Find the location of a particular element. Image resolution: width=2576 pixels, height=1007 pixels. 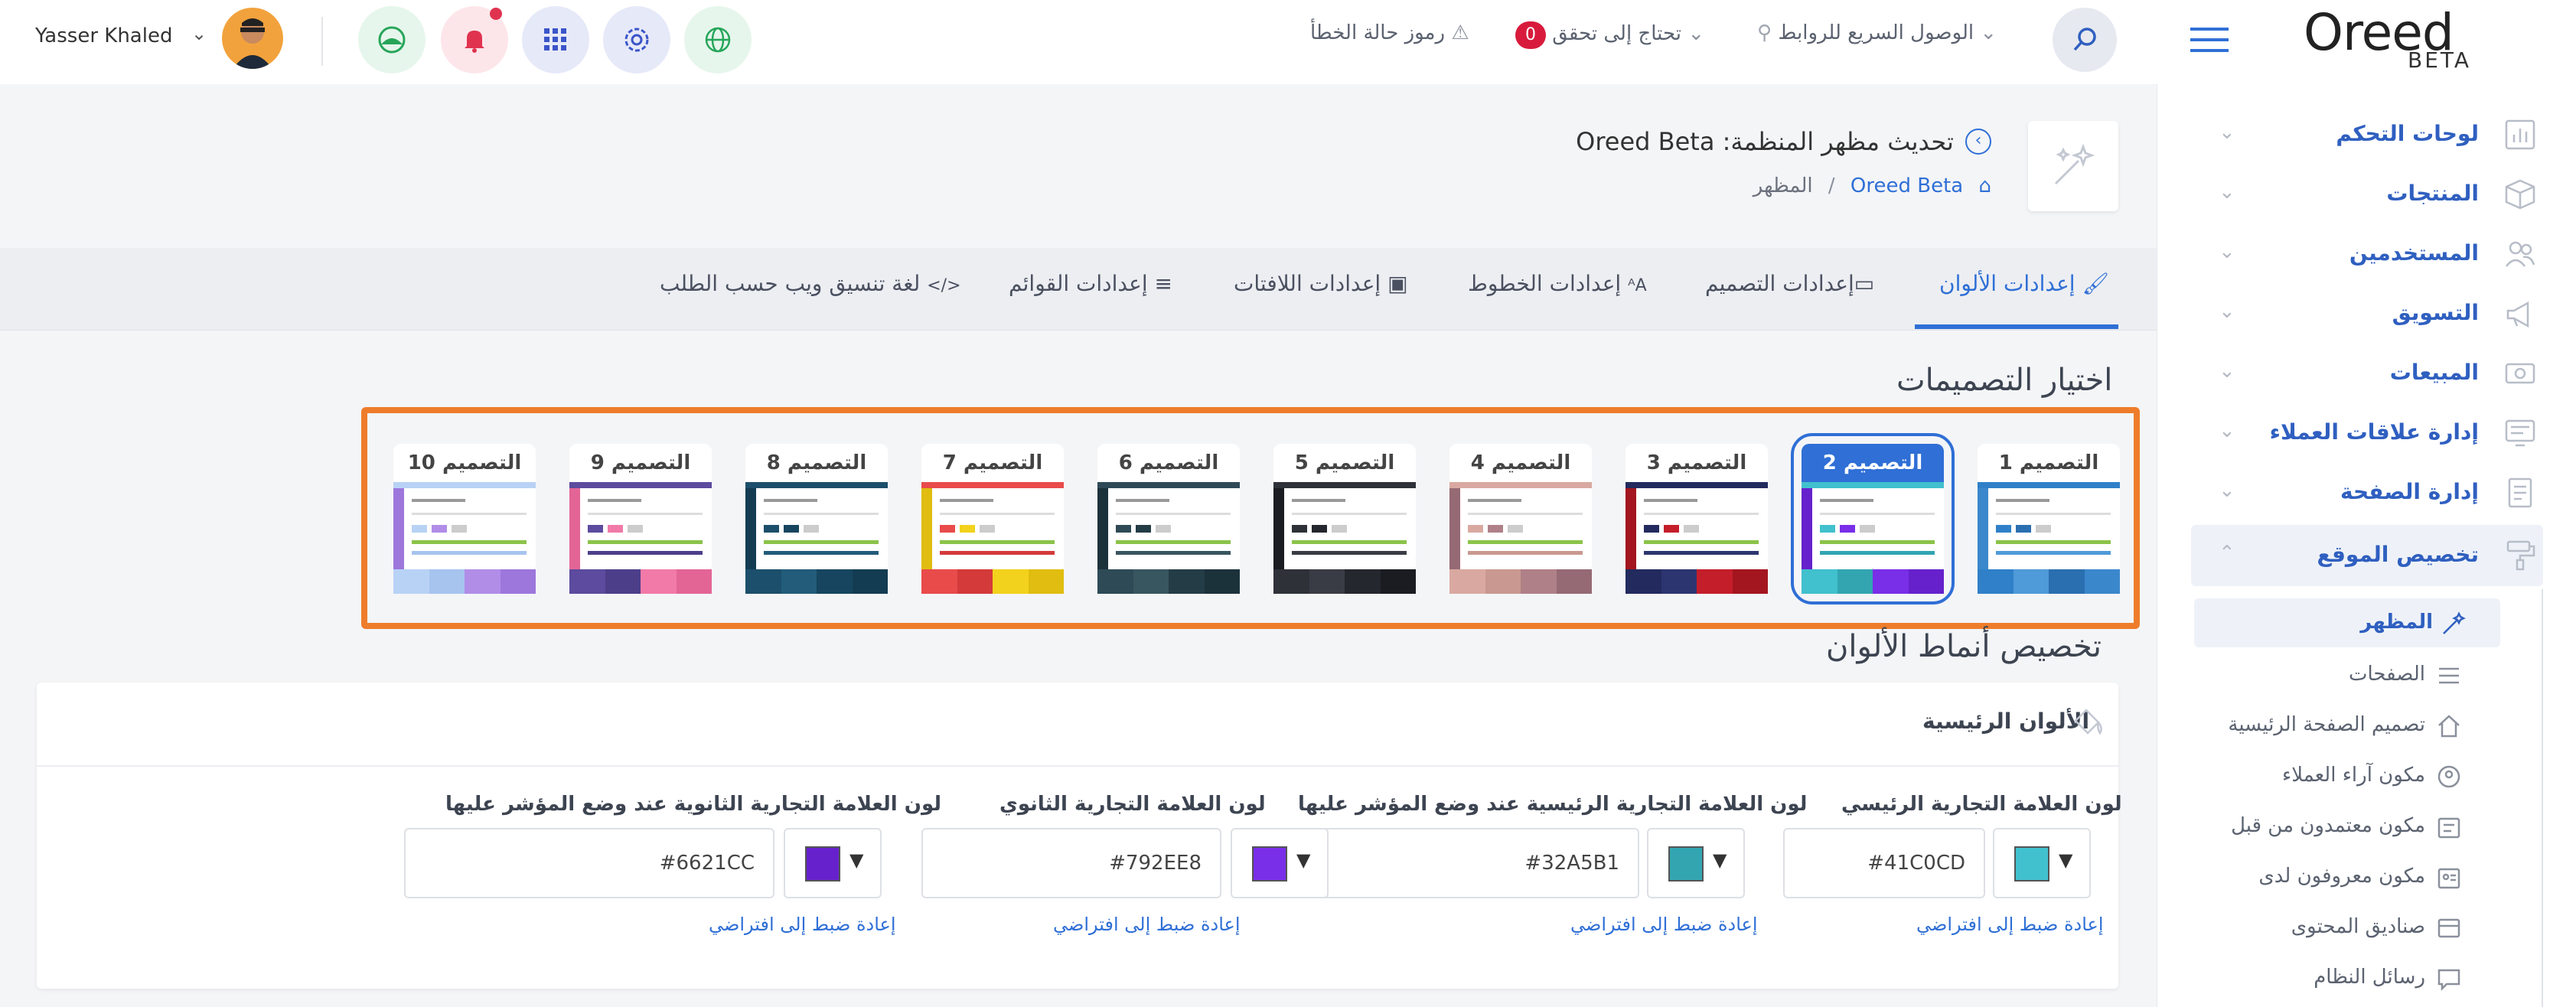

tab-design-settings: ▭إعدادات التصميم is located at coordinates (1789, 283).